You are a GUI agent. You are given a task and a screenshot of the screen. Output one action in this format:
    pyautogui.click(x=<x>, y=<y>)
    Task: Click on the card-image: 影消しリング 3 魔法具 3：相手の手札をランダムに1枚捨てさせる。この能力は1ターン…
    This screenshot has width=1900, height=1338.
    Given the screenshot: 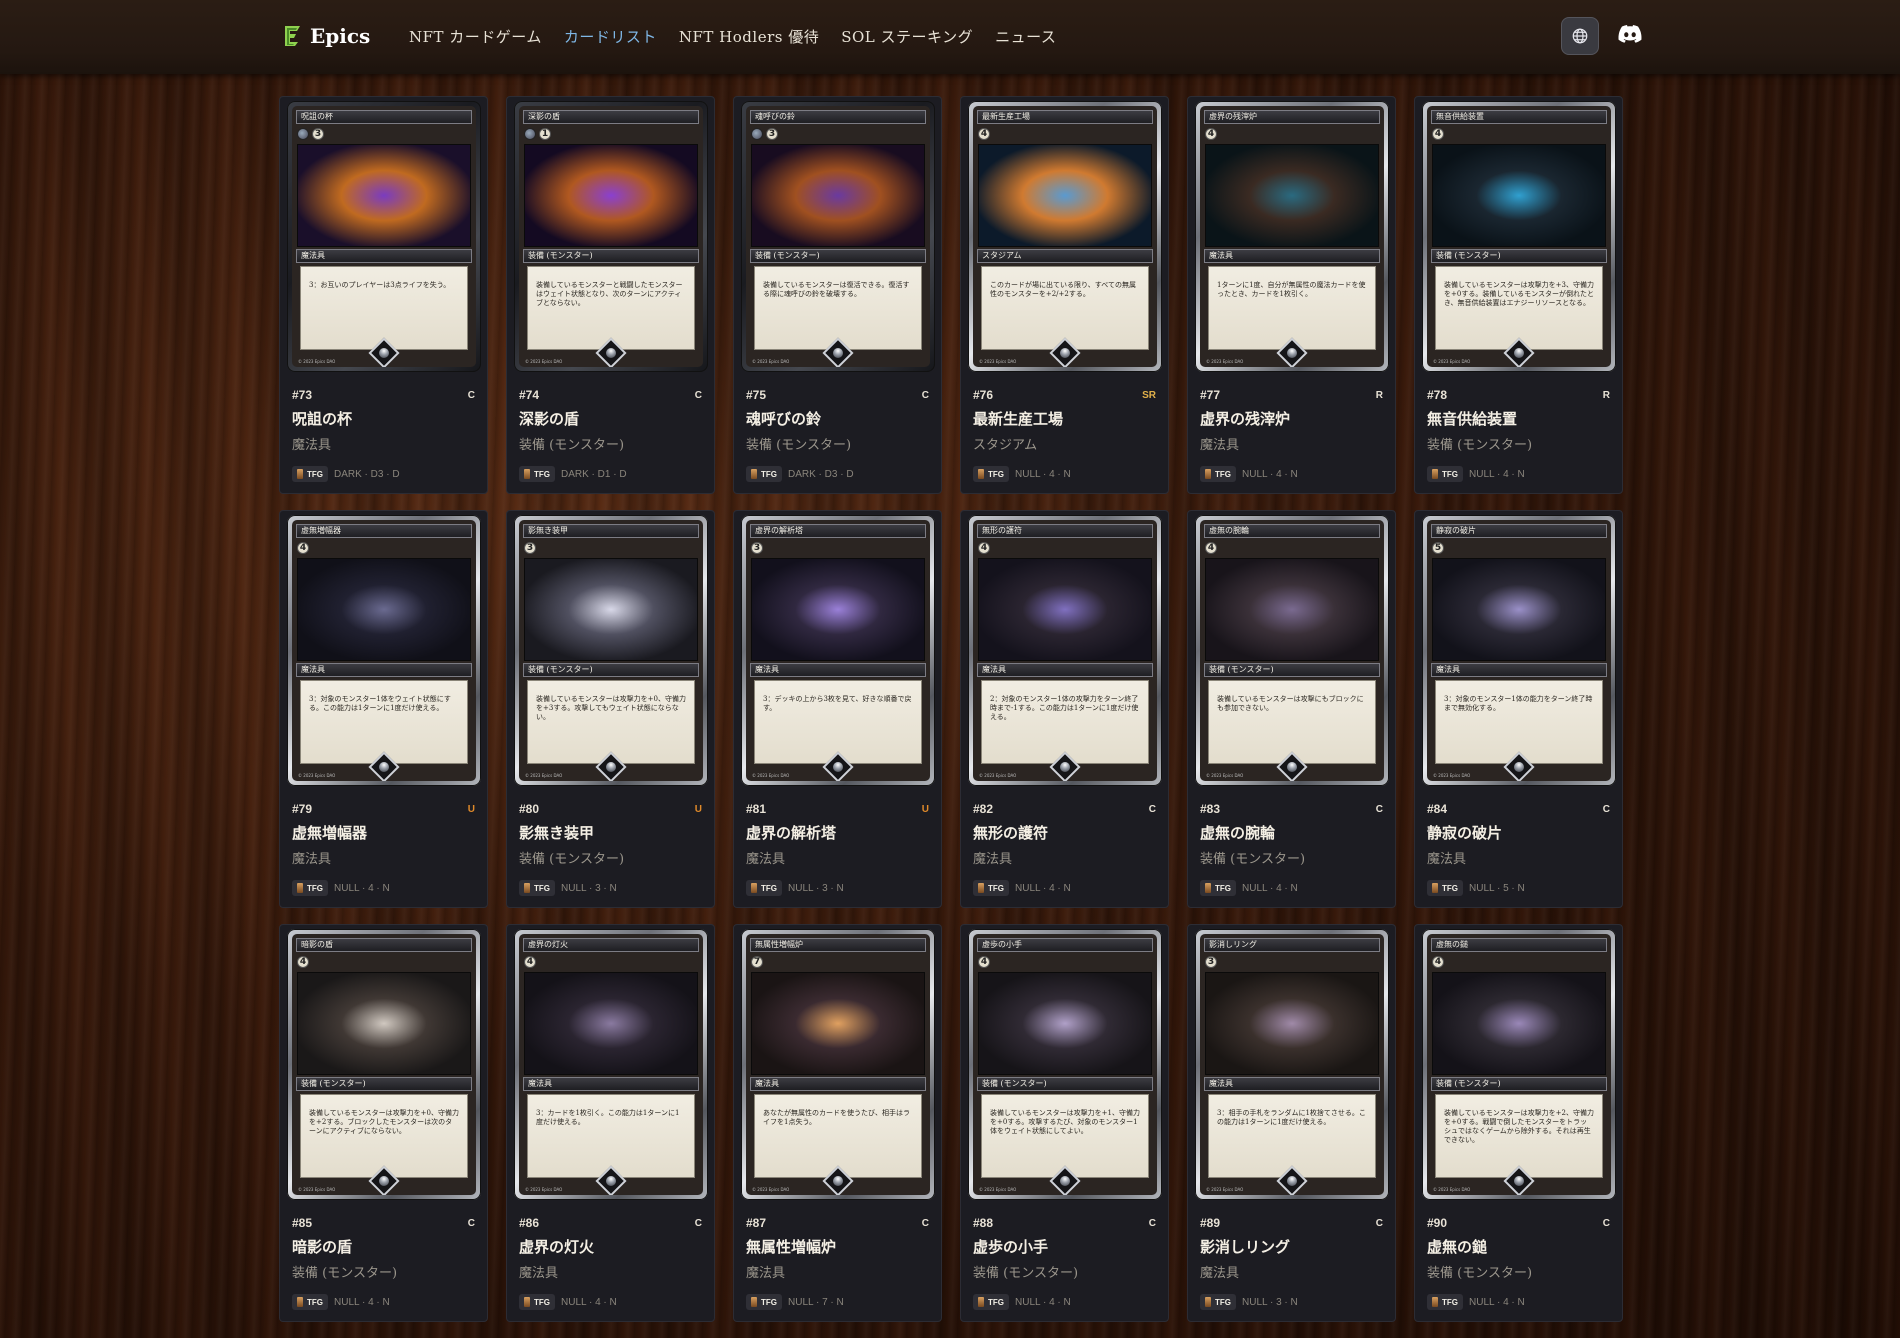 What is the action you would take?
    pyautogui.click(x=1292, y=1064)
    